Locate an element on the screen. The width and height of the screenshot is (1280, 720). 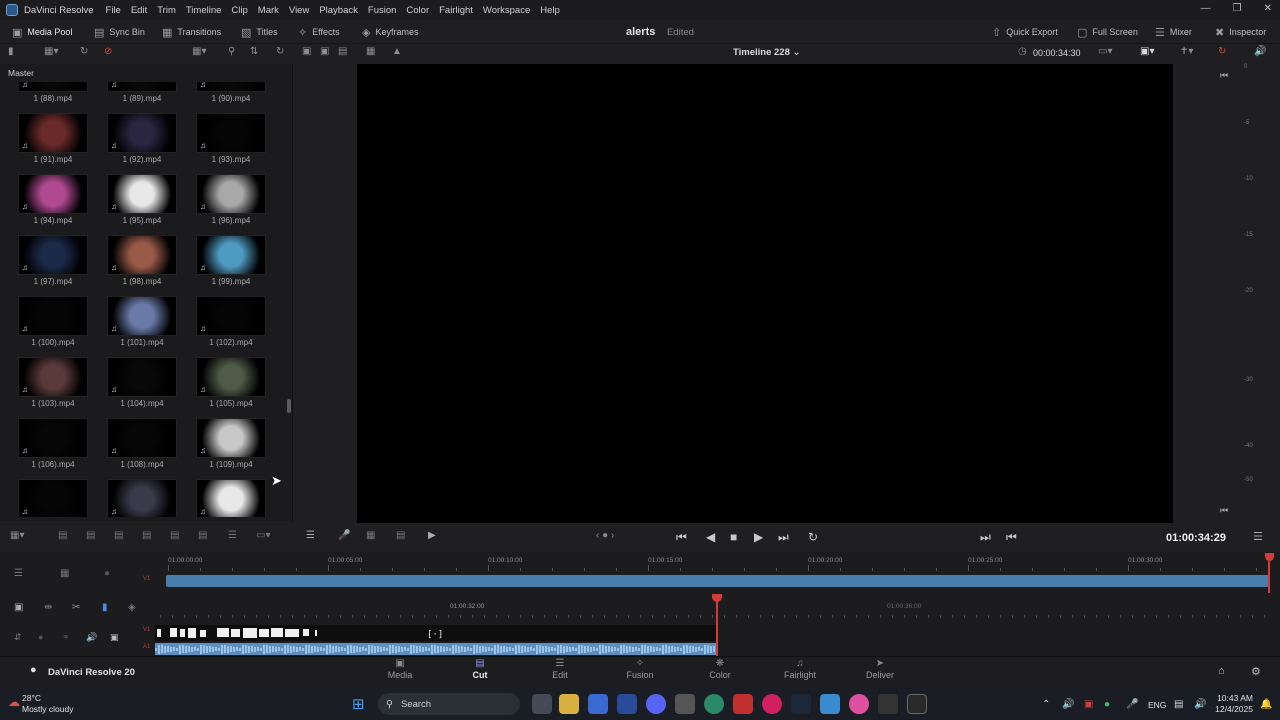
notification-icon: 🔔 is located at coordinates (1266, 704).